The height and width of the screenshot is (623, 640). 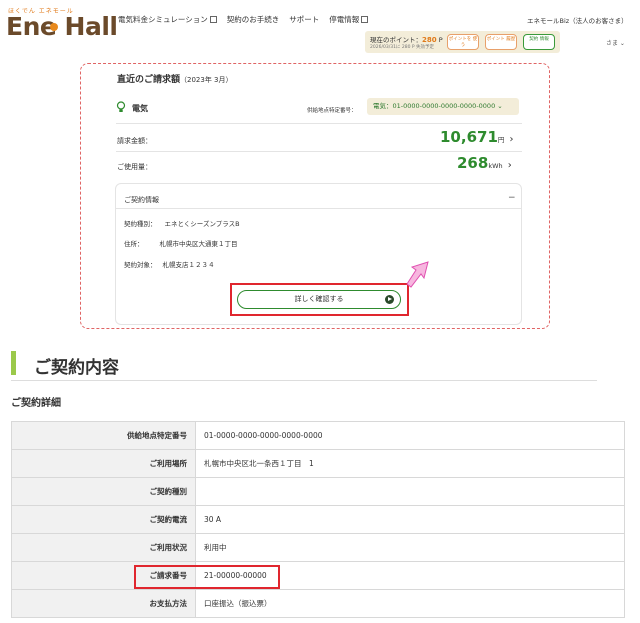 What do you see at coordinates (512, 198) in the screenshot?
I see `collapse-icon: −` at bounding box center [512, 198].